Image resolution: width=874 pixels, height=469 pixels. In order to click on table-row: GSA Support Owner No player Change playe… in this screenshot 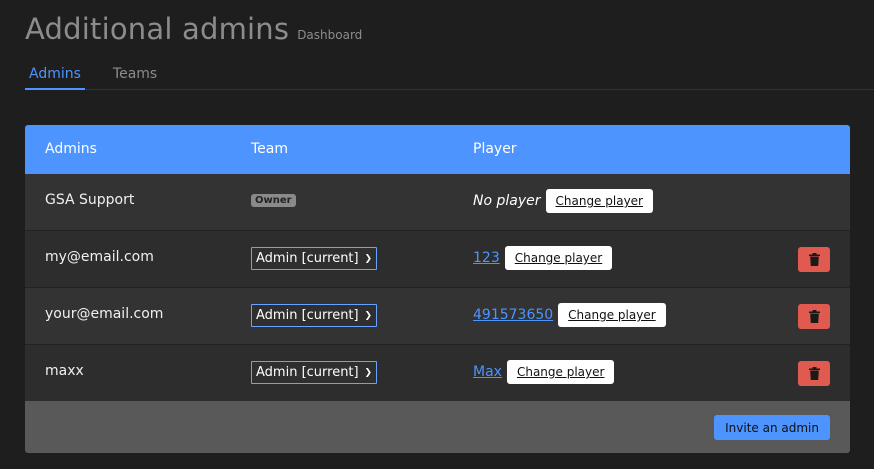, I will do `click(437, 202)`.